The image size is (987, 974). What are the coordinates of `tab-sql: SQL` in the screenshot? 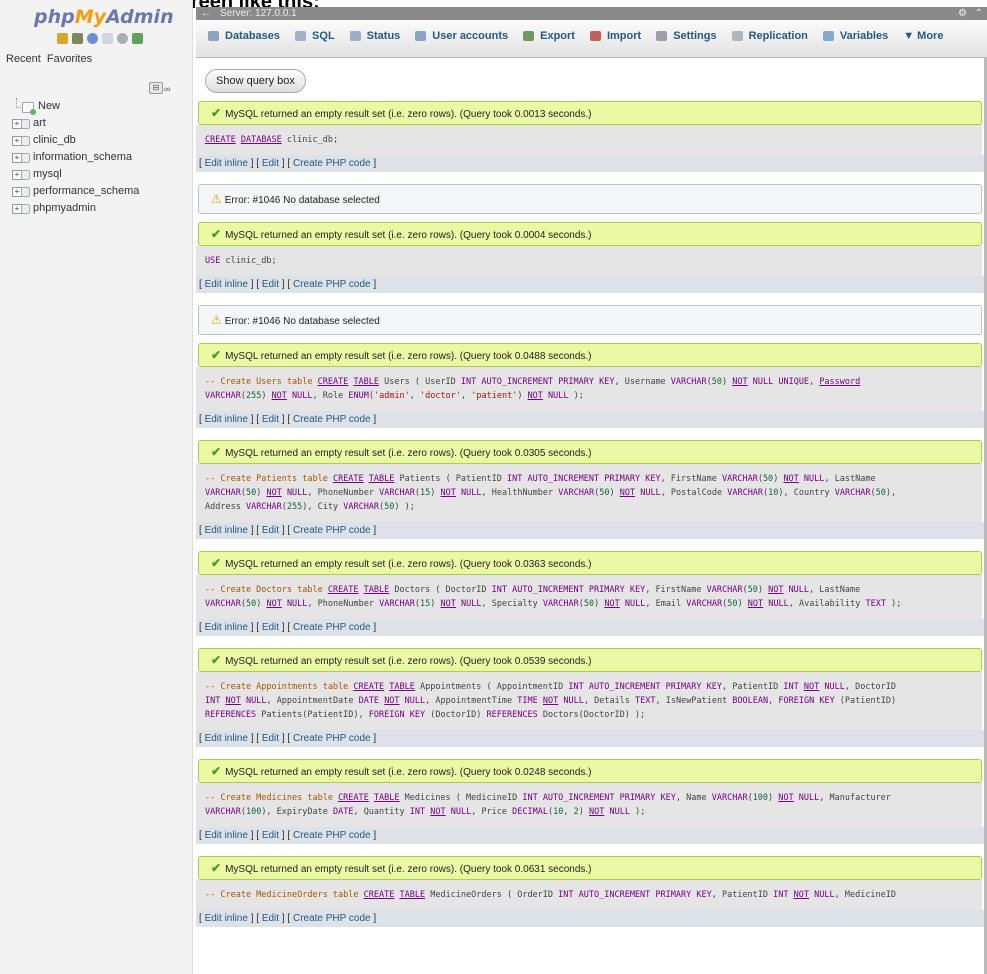 It's located at (315, 36).